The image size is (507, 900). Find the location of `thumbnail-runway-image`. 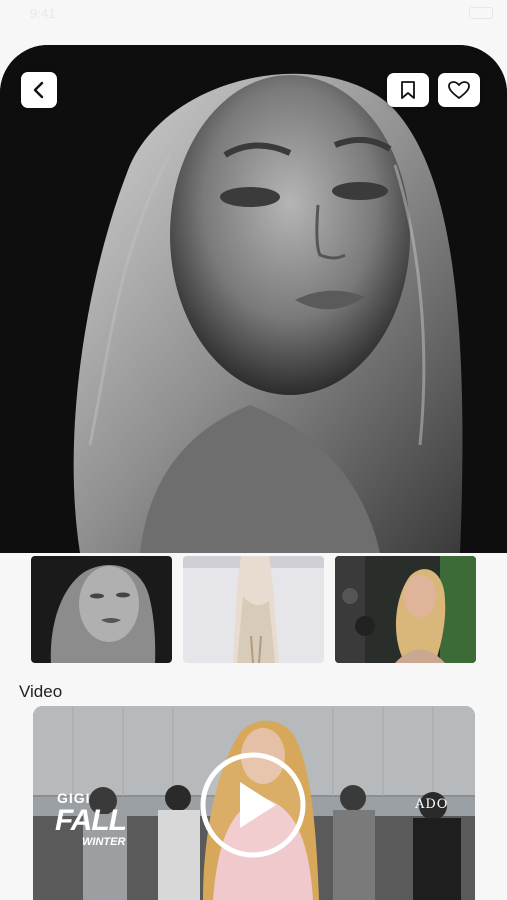

thumbnail-runway-image is located at coordinates (253, 609).